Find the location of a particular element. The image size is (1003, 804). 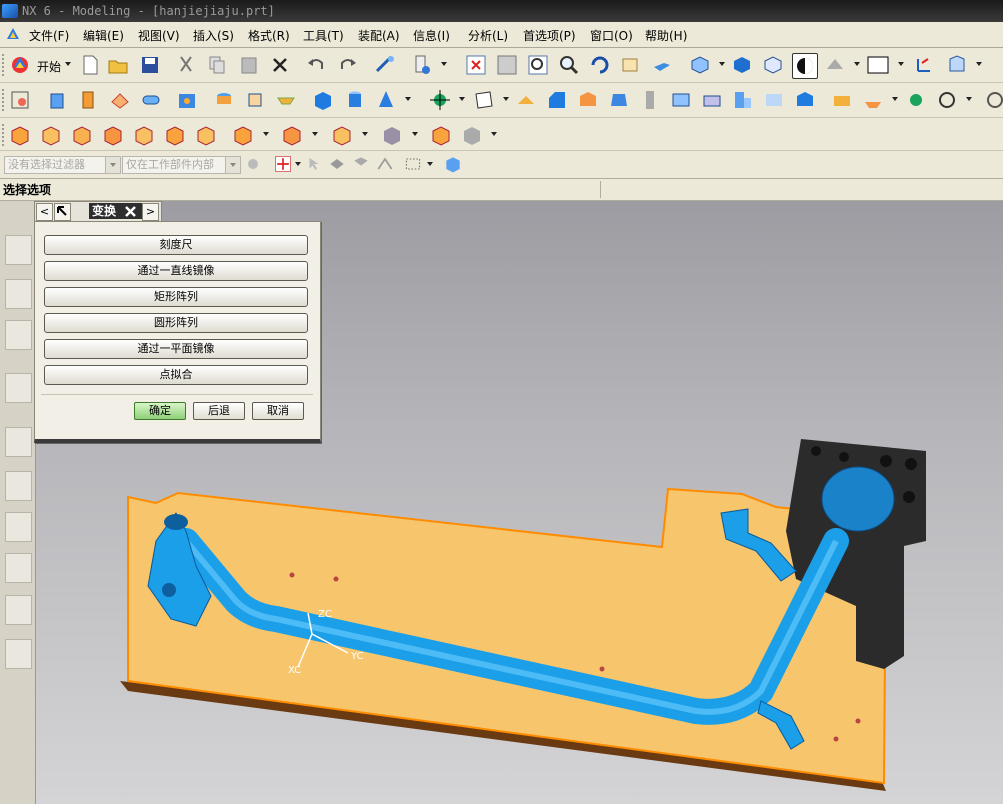

revolve-icon is located at coordinates (89, 100).